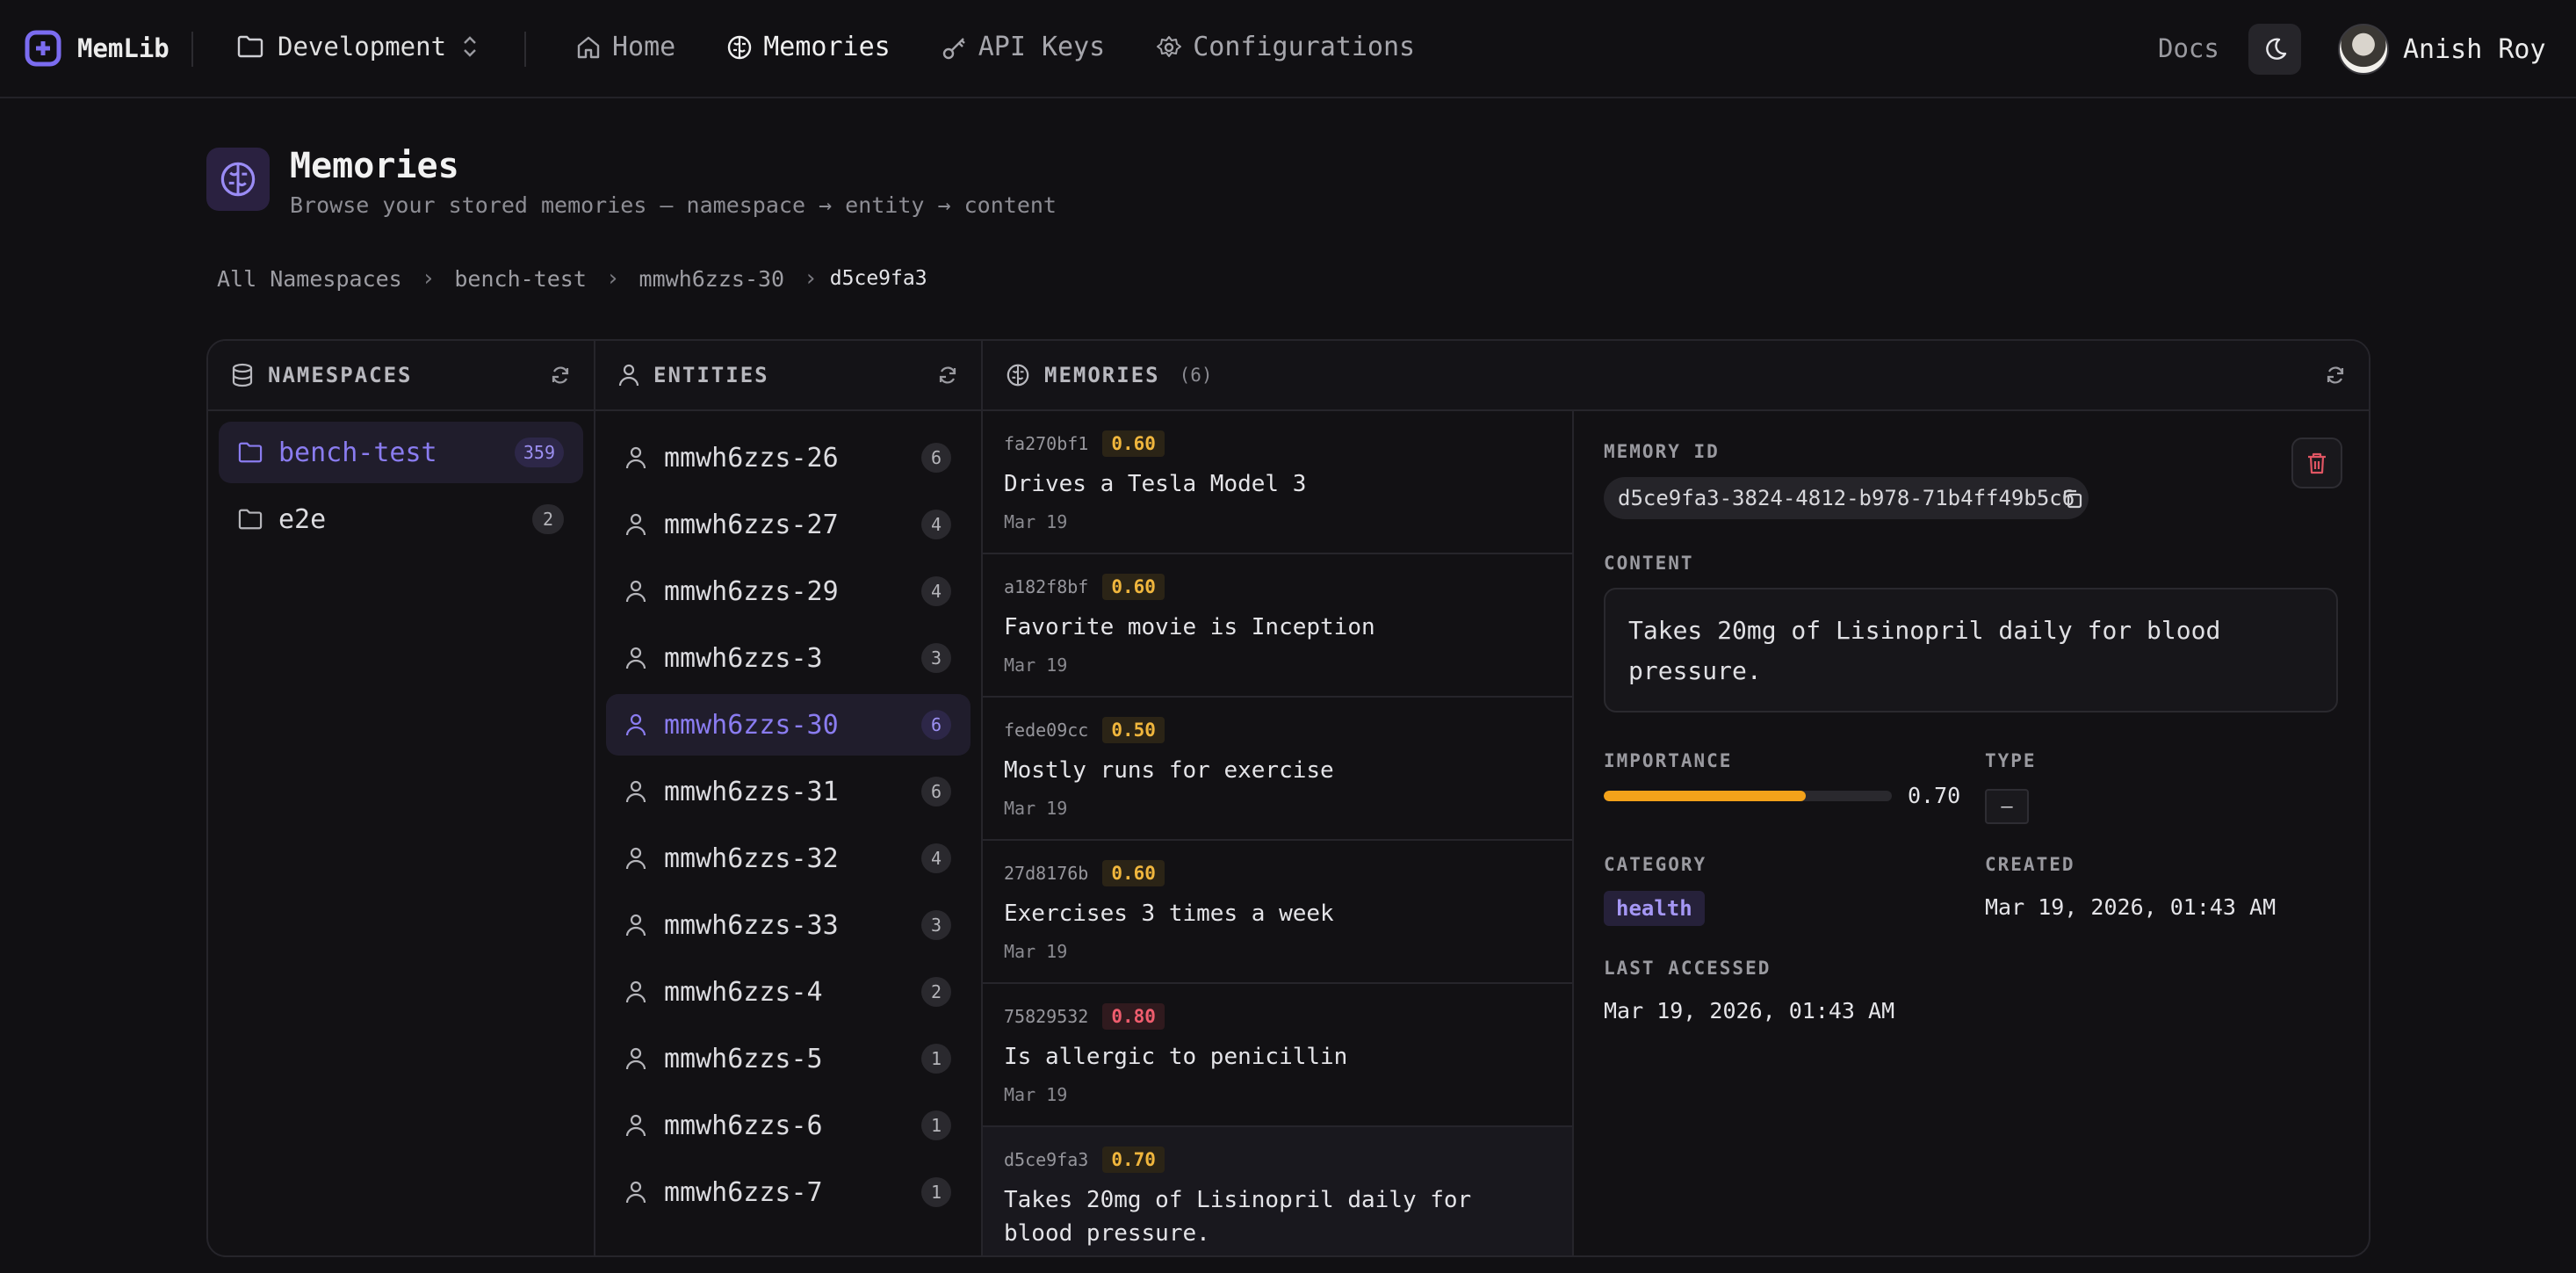 The image size is (2576, 1273). Describe the element at coordinates (1133, 443) in the screenshot. I see `importance-badge: 0.60` at that location.